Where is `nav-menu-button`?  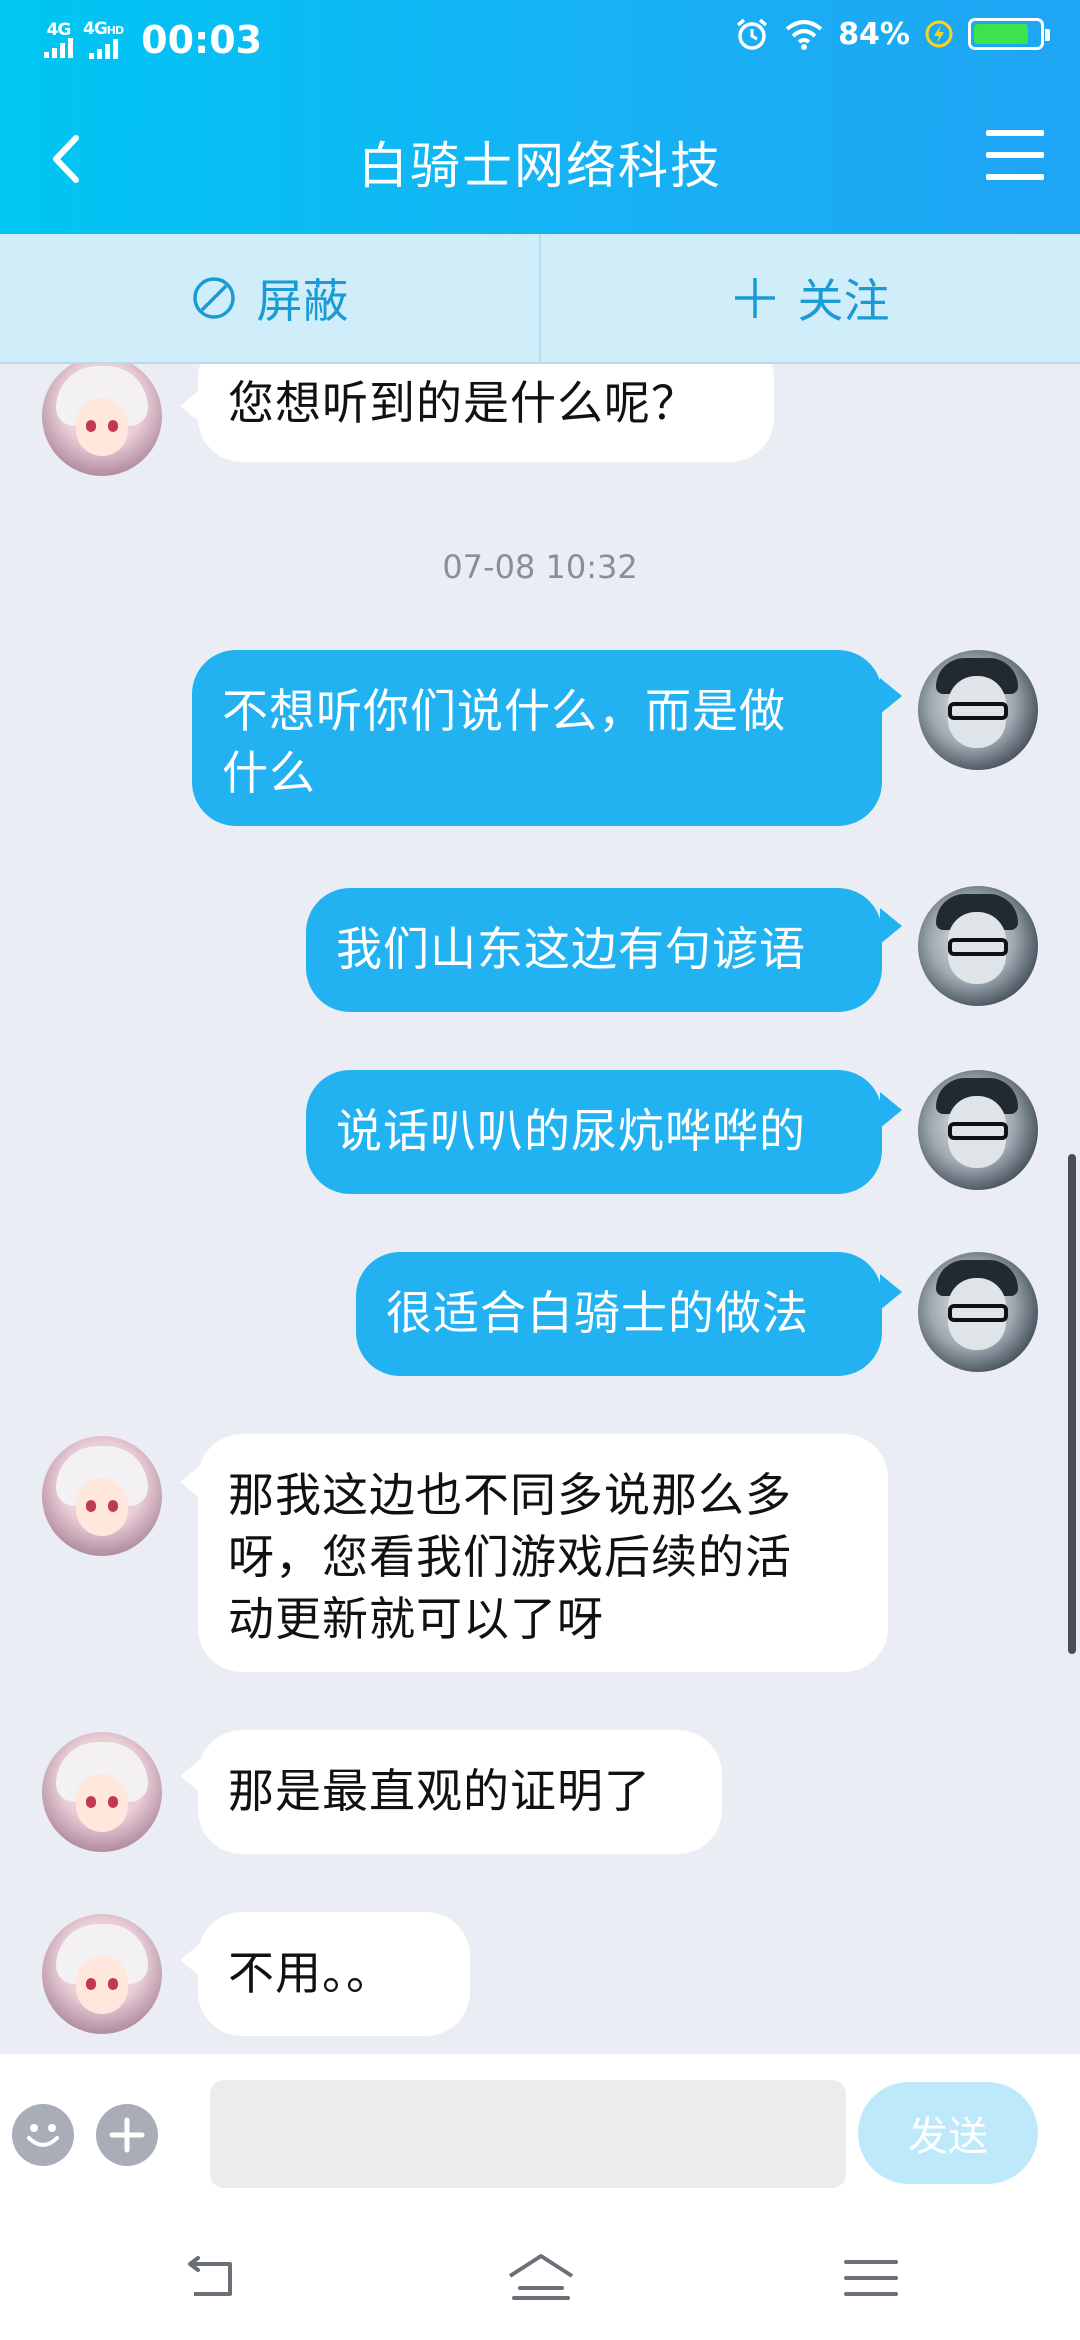
nav-menu-button is located at coordinates (871, 2278).